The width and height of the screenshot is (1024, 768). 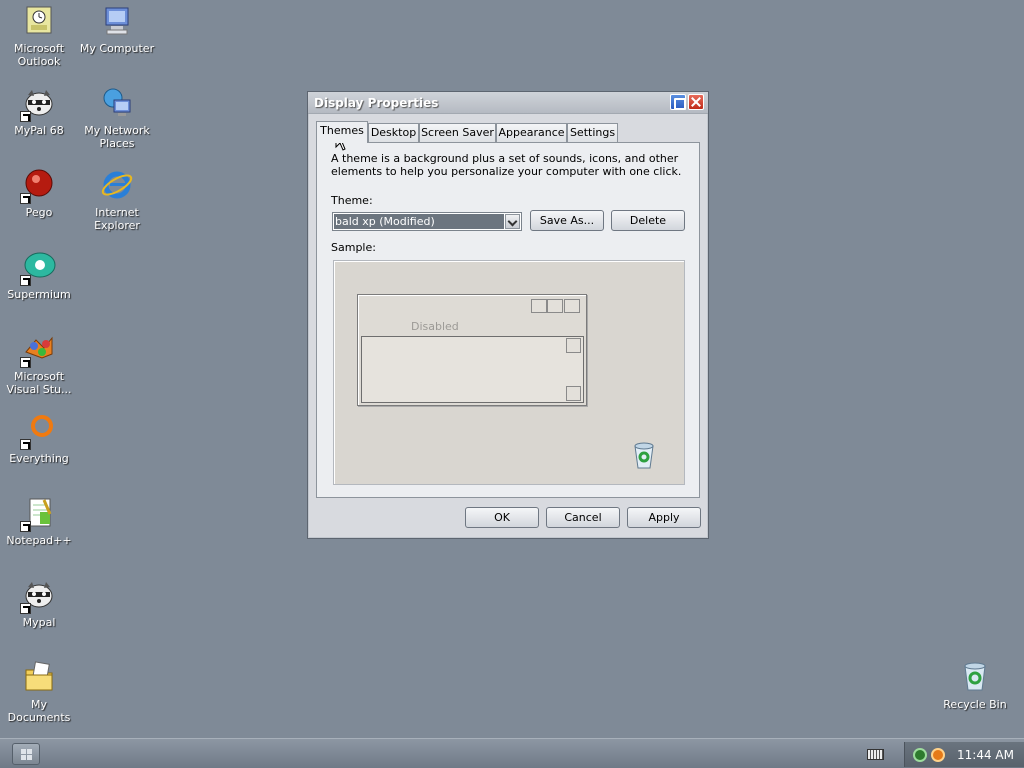 I want to click on theme-dropdown: bald xp (Modified), so click(x=427, y=221).